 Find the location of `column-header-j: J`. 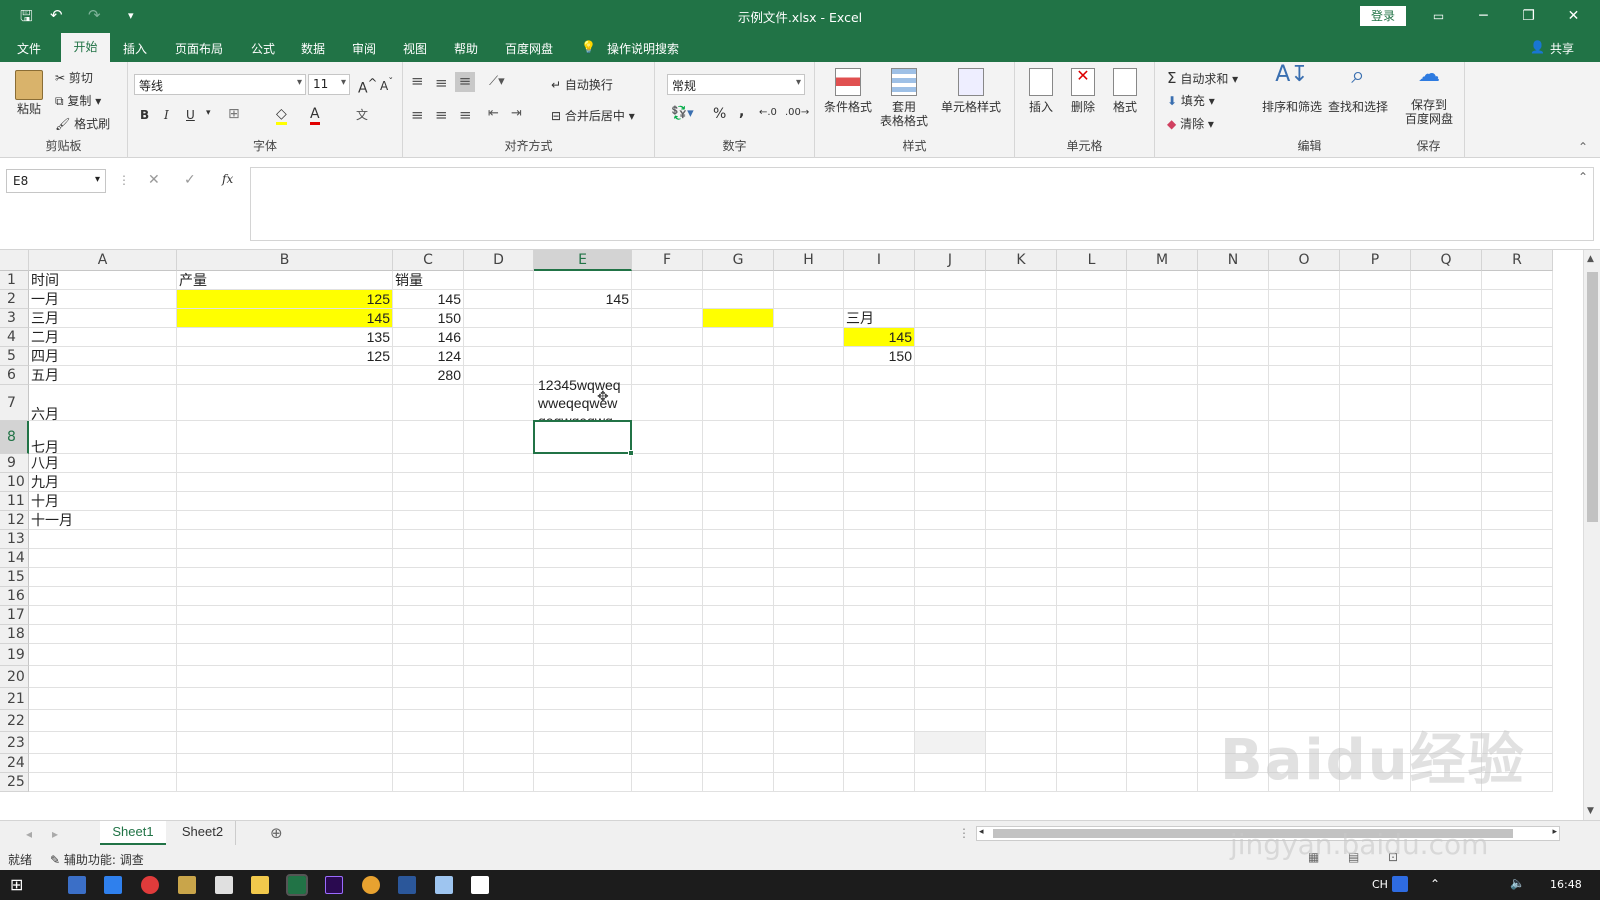

column-header-j: J is located at coordinates (950, 260).